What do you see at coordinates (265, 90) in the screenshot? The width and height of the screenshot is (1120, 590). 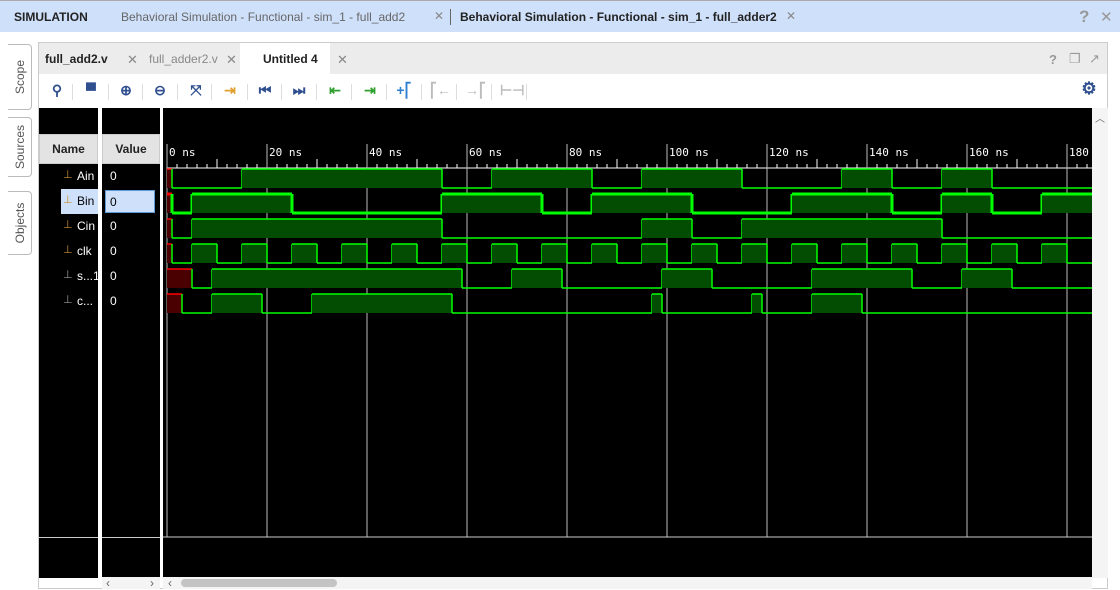 I see `go-to-time-0-icon: ⏮` at bounding box center [265, 90].